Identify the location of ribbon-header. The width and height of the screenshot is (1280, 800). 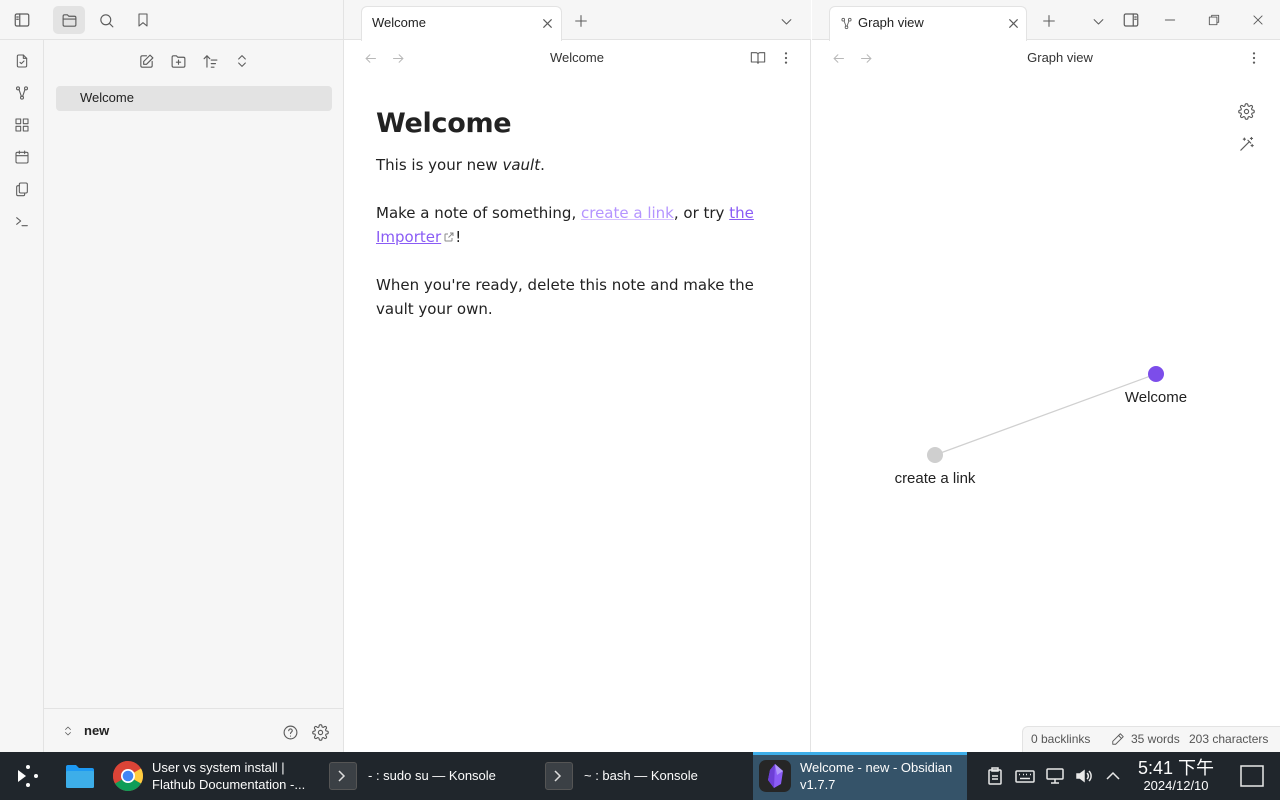
(22, 20).